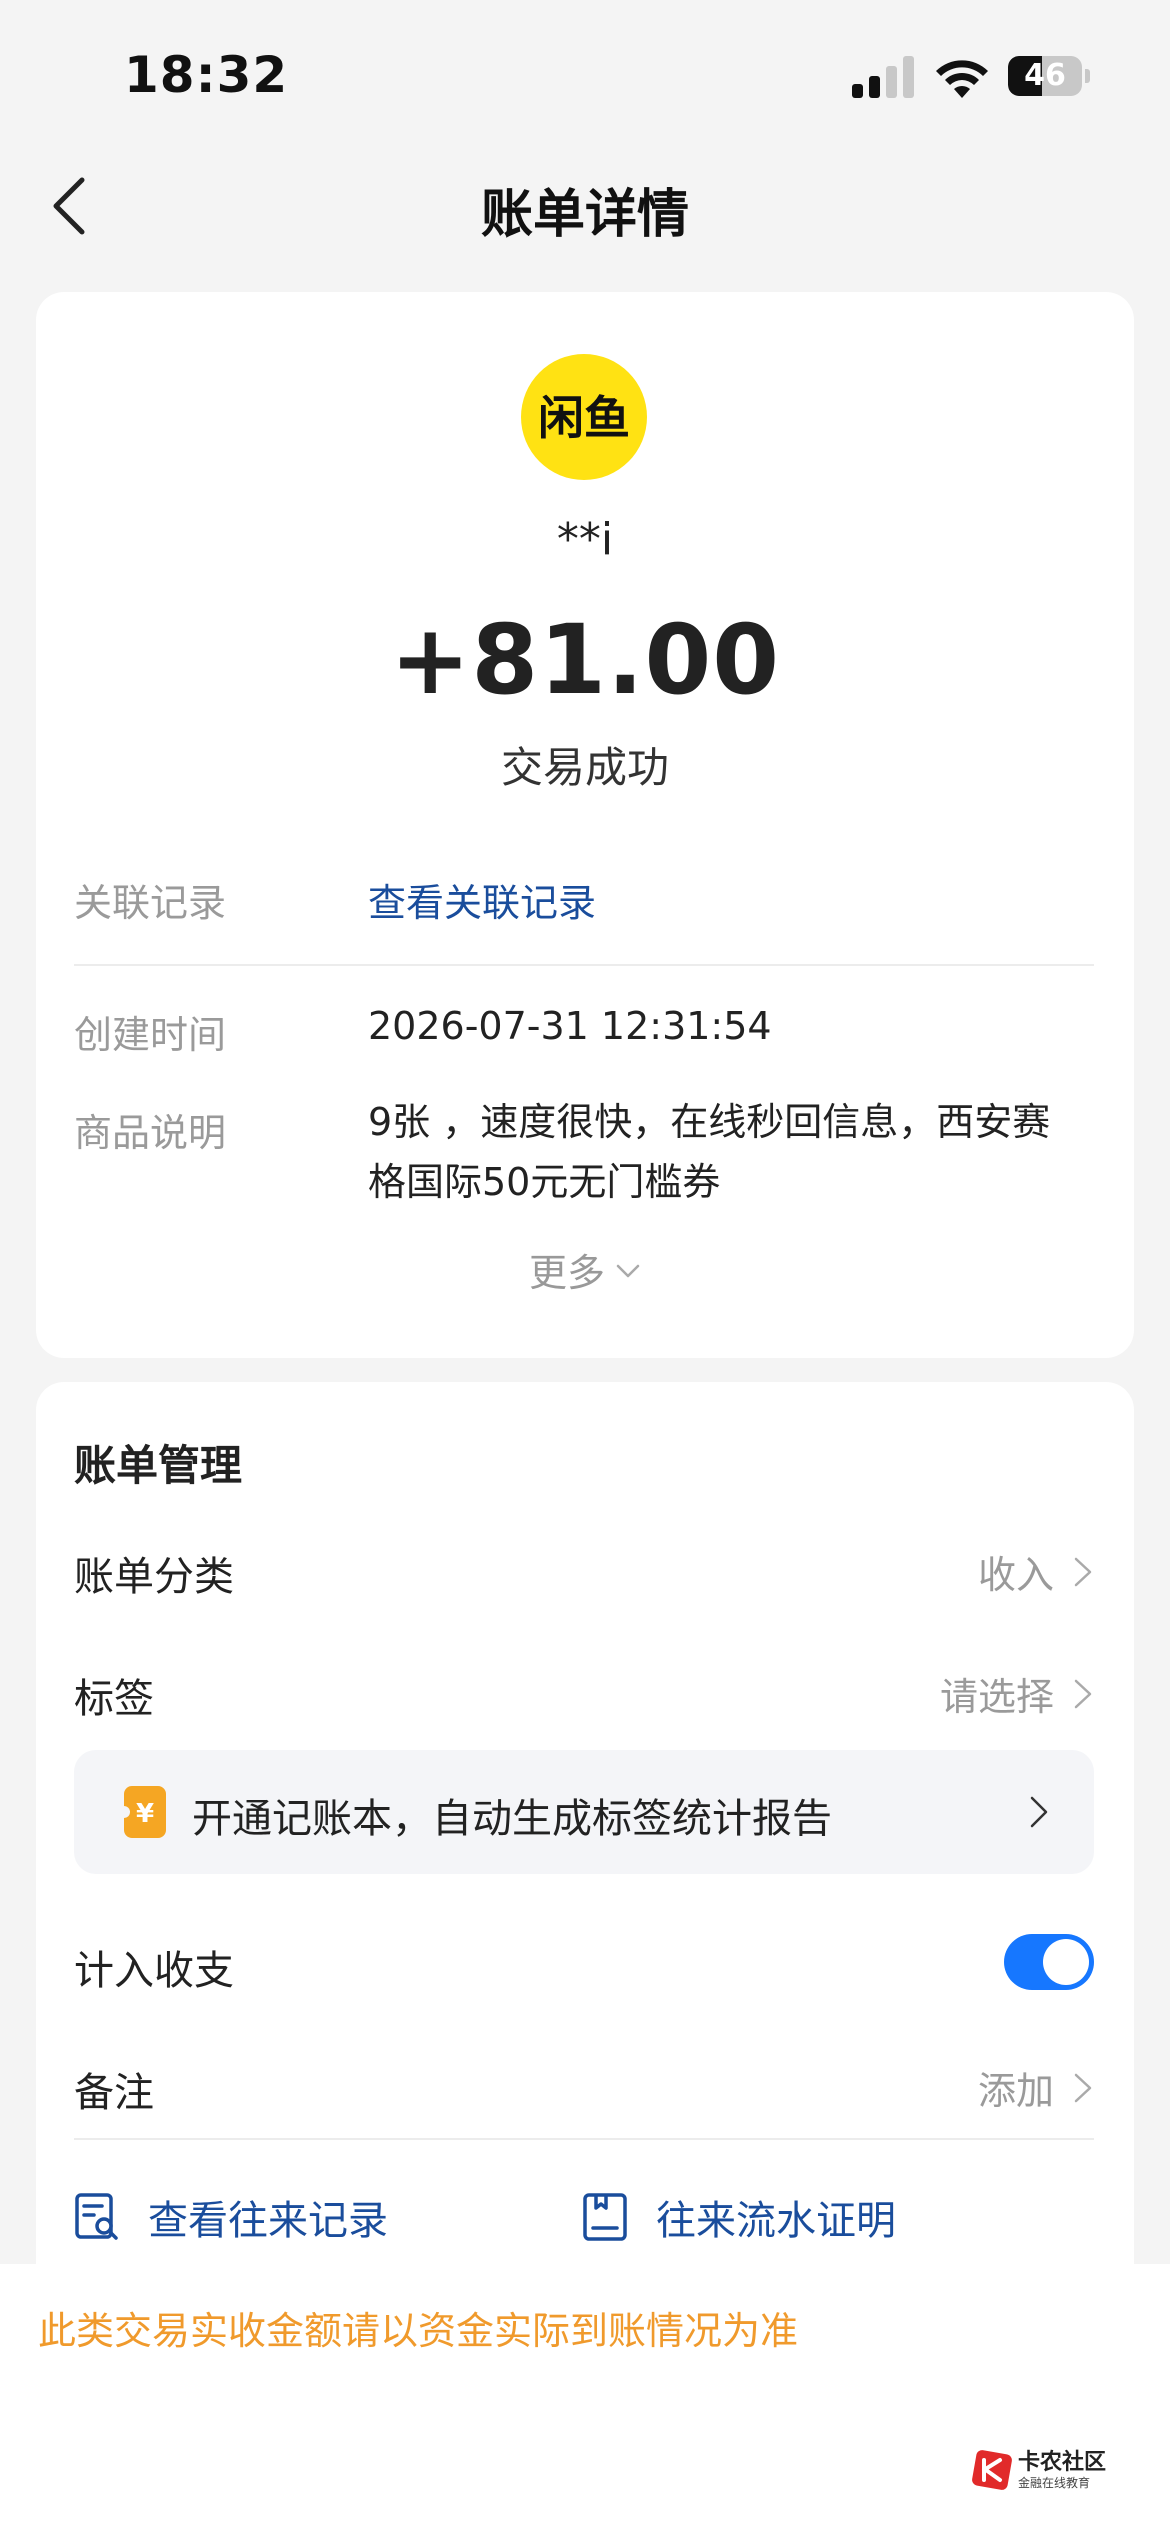 Image resolution: width=1170 pixels, height=2532 pixels. I want to click on battery-percent: 46, so click(1045, 75).